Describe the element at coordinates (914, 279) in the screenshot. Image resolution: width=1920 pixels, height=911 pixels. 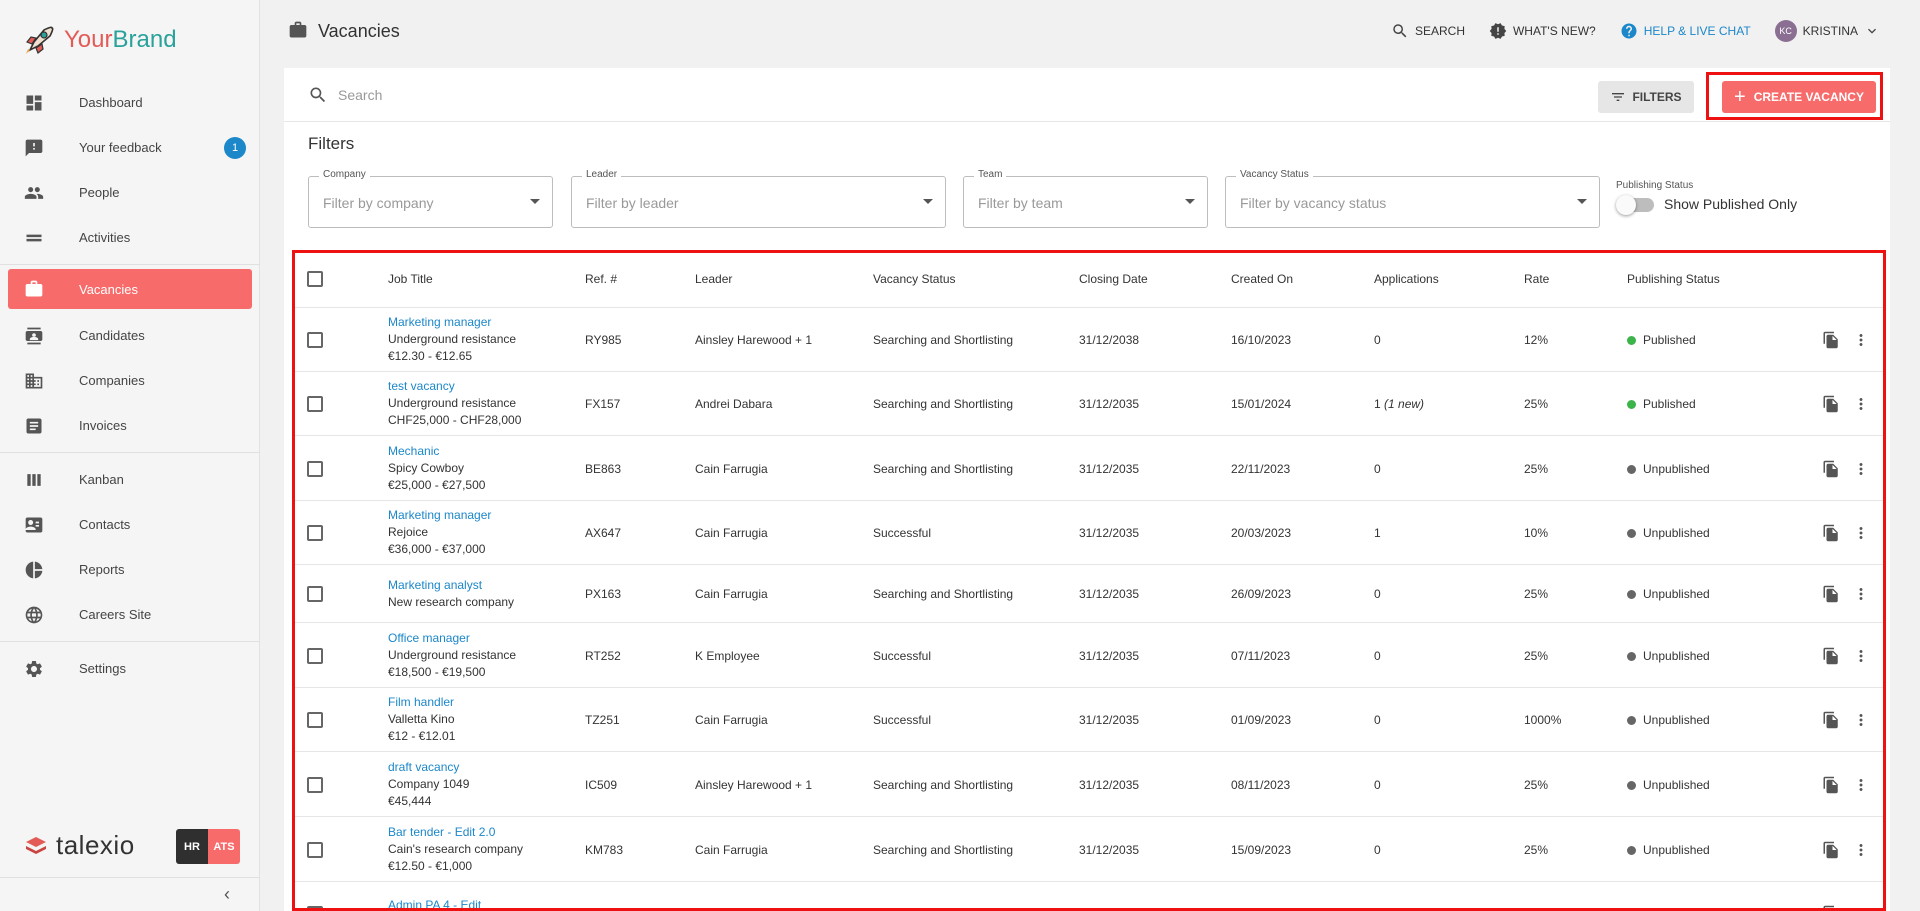
I see `column-header-vacancy-status: Vacancy Status` at that location.